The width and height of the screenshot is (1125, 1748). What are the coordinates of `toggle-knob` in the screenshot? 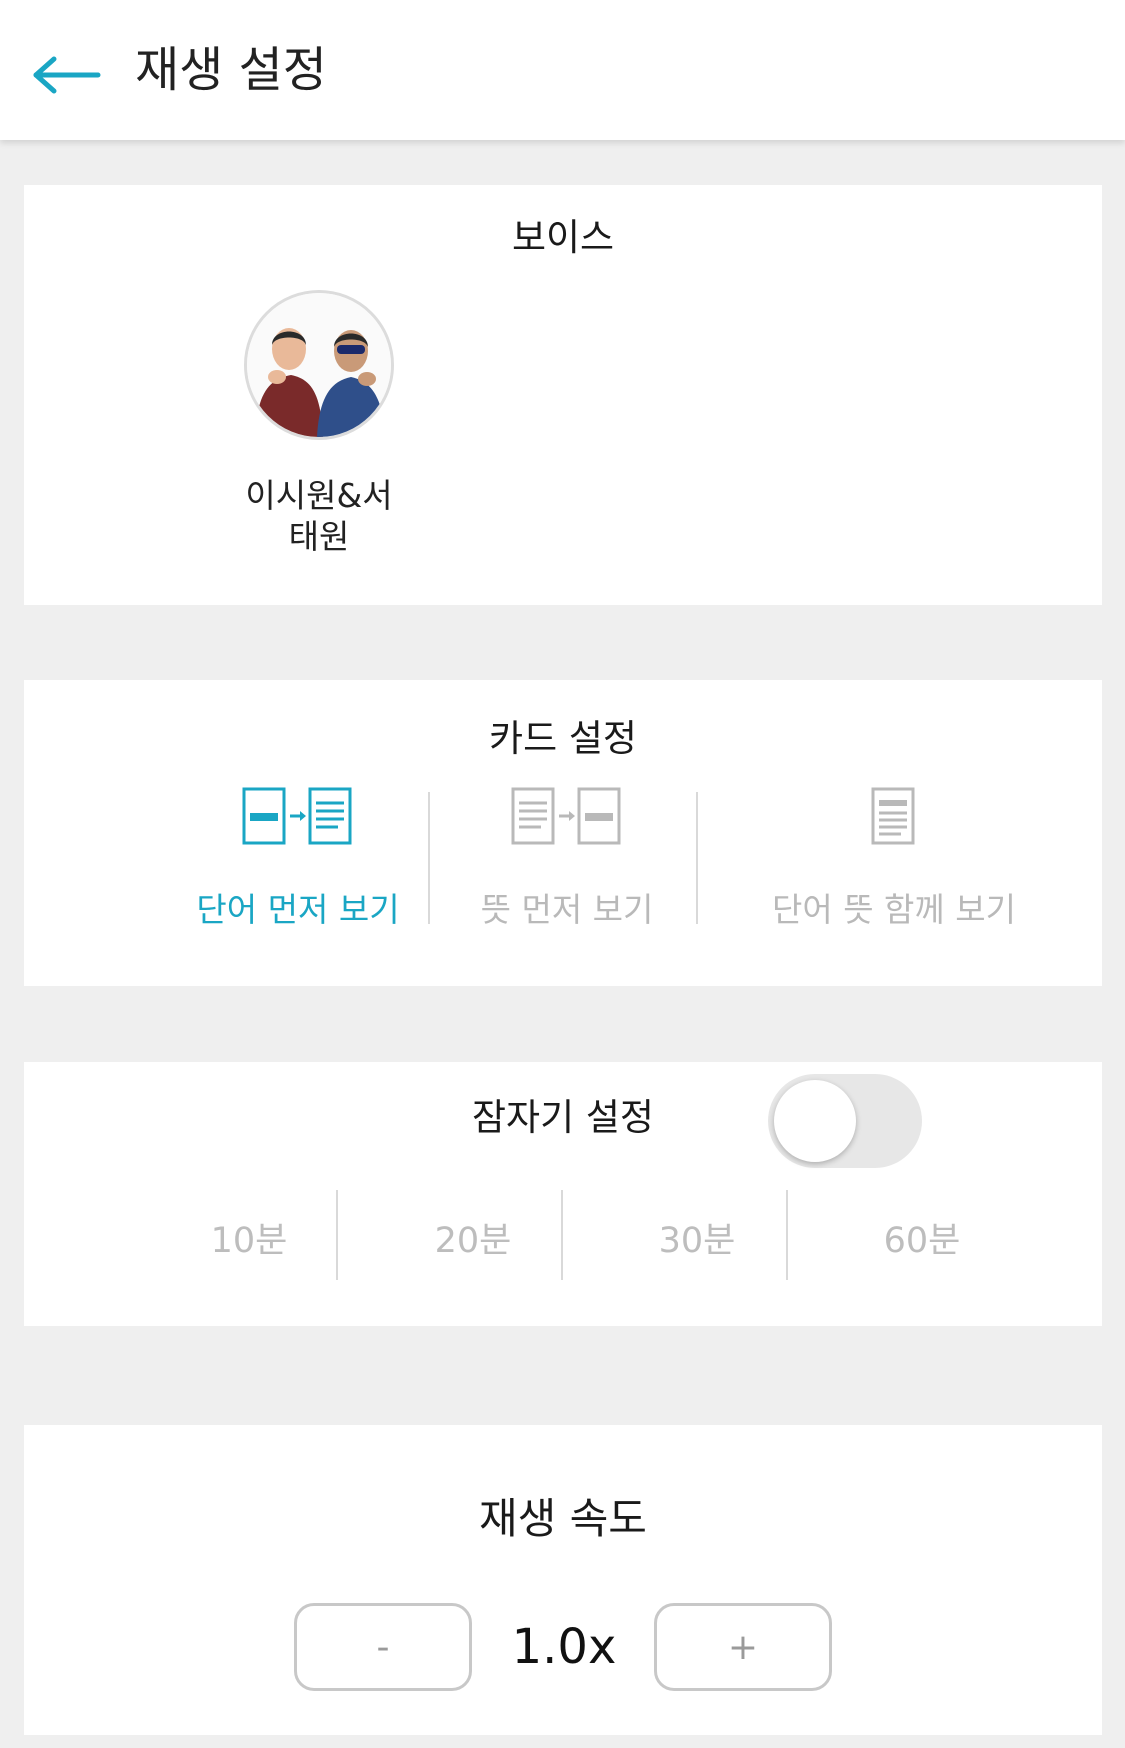 It's located at (815, 1121).